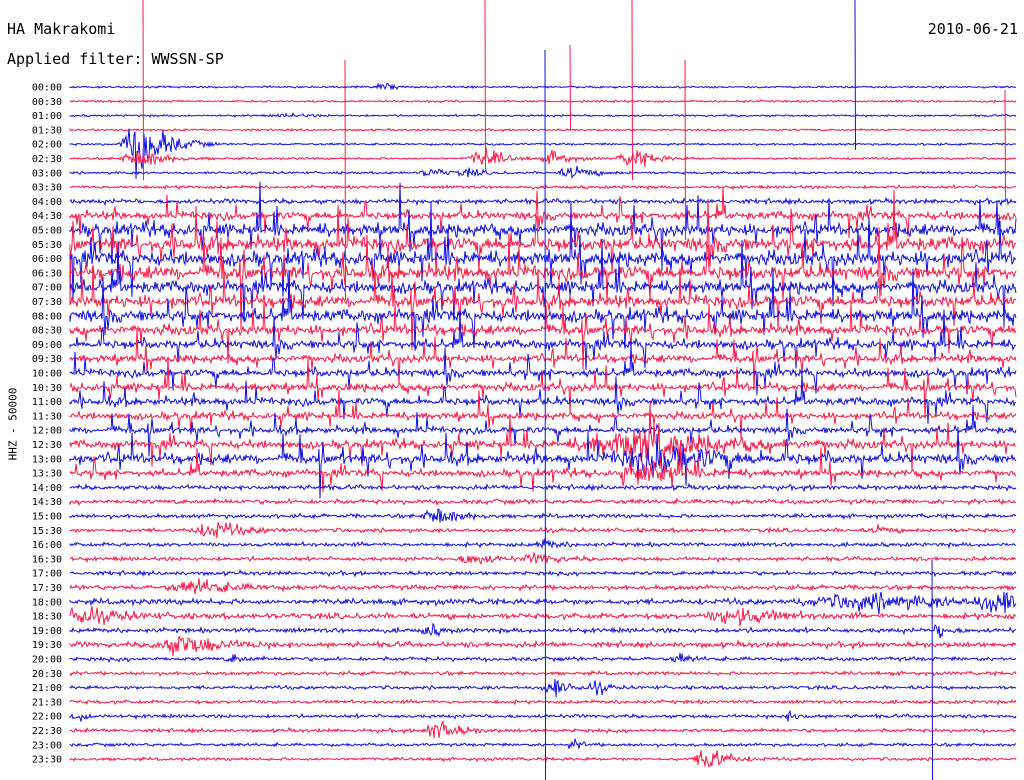 The image size is (1024, 780). Describe the element at coordinates (47, 130) in the screenshot. I see `tick-label-0130: 01:30` at that location.